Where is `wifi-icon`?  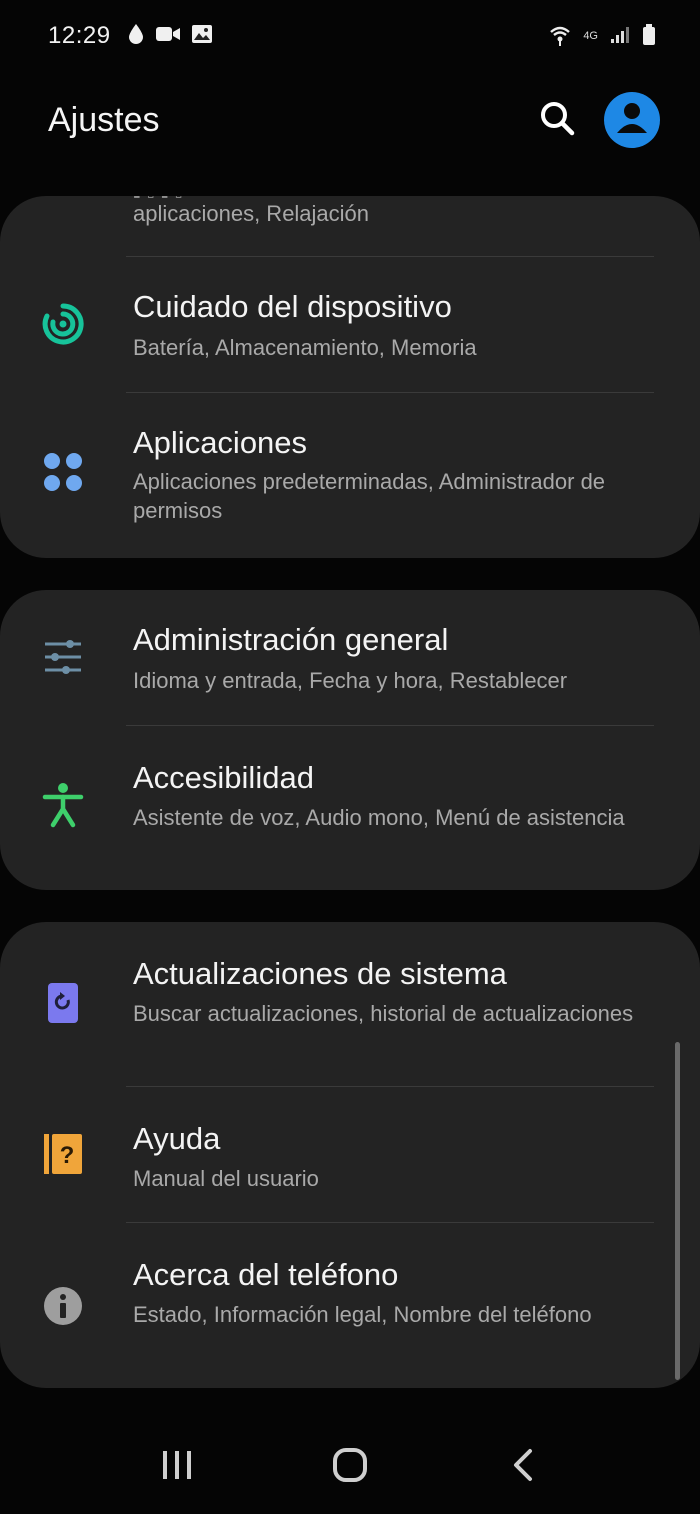
wifi-icon is located at coordinates (560, 36).